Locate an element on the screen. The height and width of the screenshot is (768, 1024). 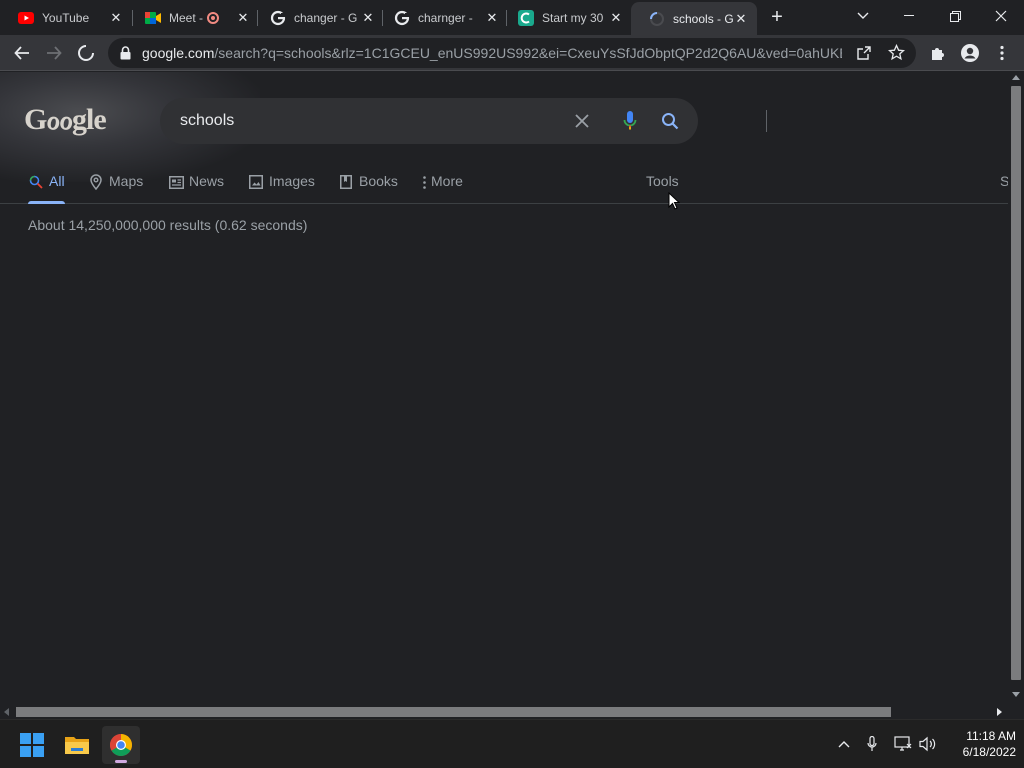
arrow-forward-icon is located at coordinates (54, 53).